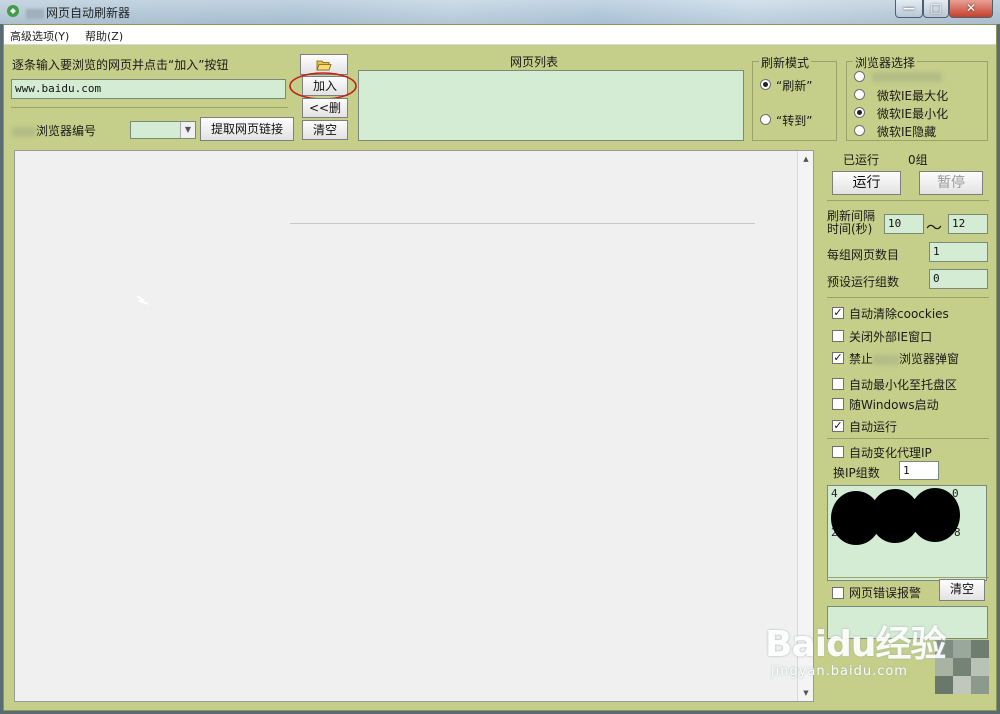 The height and width of the screenshot is (714, 1000). I want to click on browser-radio-ie-max, so click(859, 94).